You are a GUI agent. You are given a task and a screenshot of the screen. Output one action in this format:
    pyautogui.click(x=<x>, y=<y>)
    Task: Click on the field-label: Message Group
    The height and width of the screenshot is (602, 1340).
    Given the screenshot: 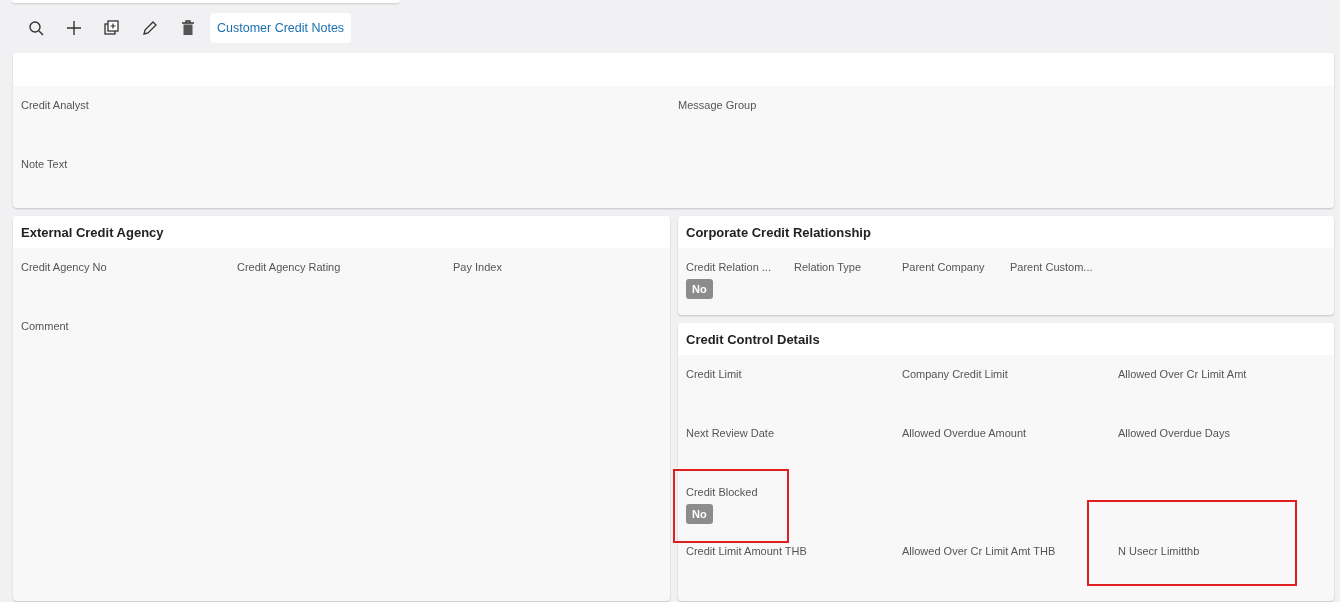 What is the action you would take?
    pyautogui.click(x=717, y=105)
    